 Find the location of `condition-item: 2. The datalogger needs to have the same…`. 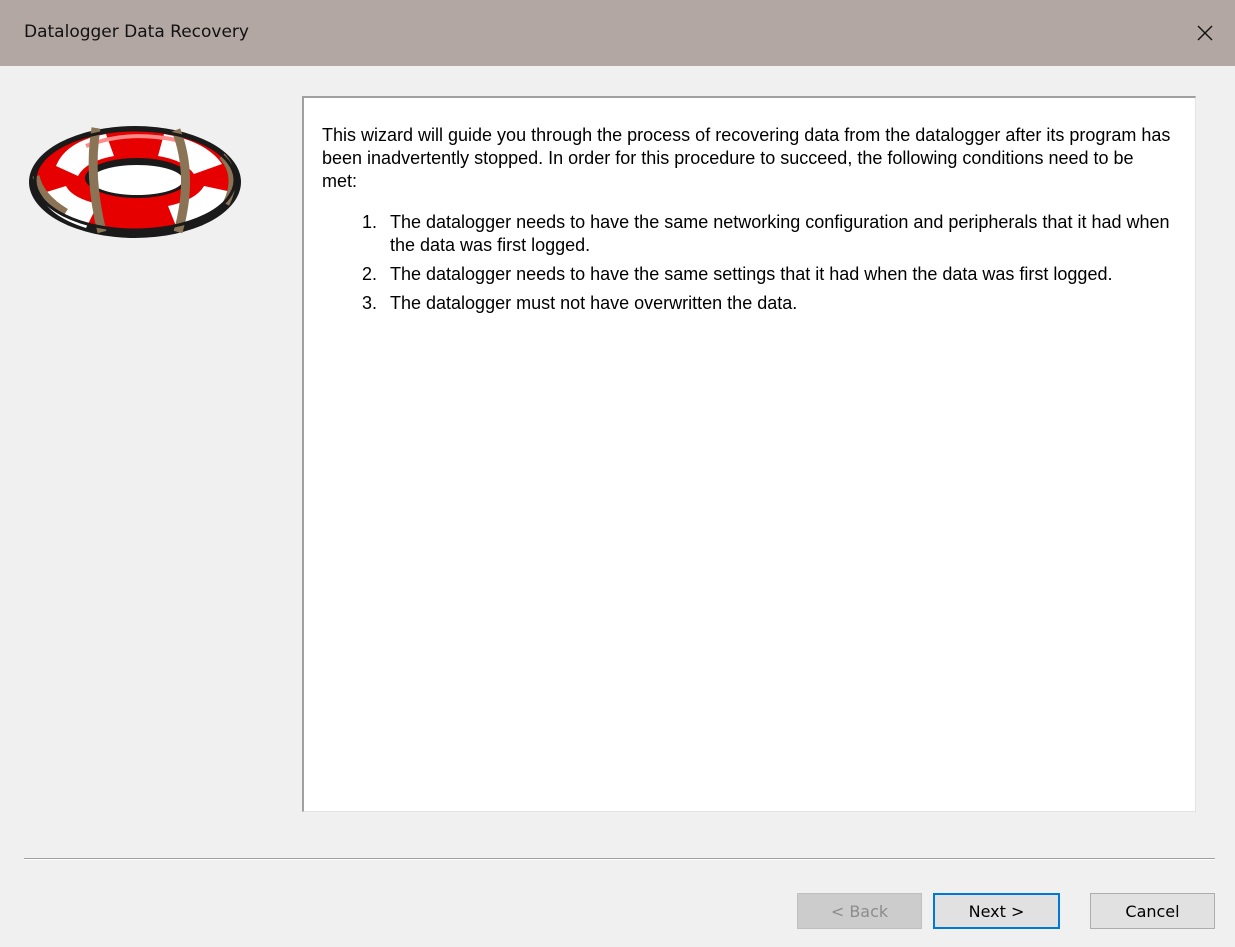

condition-item: 2. The datalogger needs to have the same… is located at coordinates (767, 274).